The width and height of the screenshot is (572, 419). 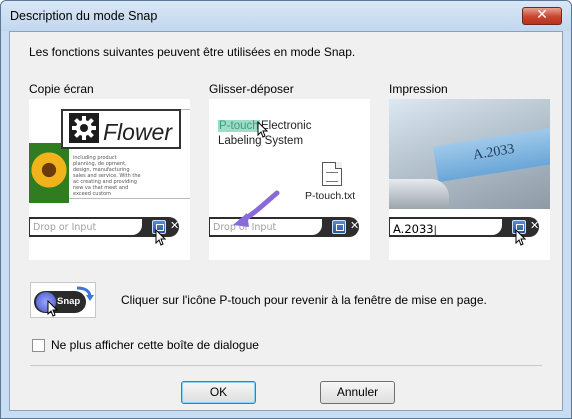 What do you see at coordinates (86, 227) in the screenshot?
I see `drop-input-field: Drop or Input` at bounding box center [86, 227].